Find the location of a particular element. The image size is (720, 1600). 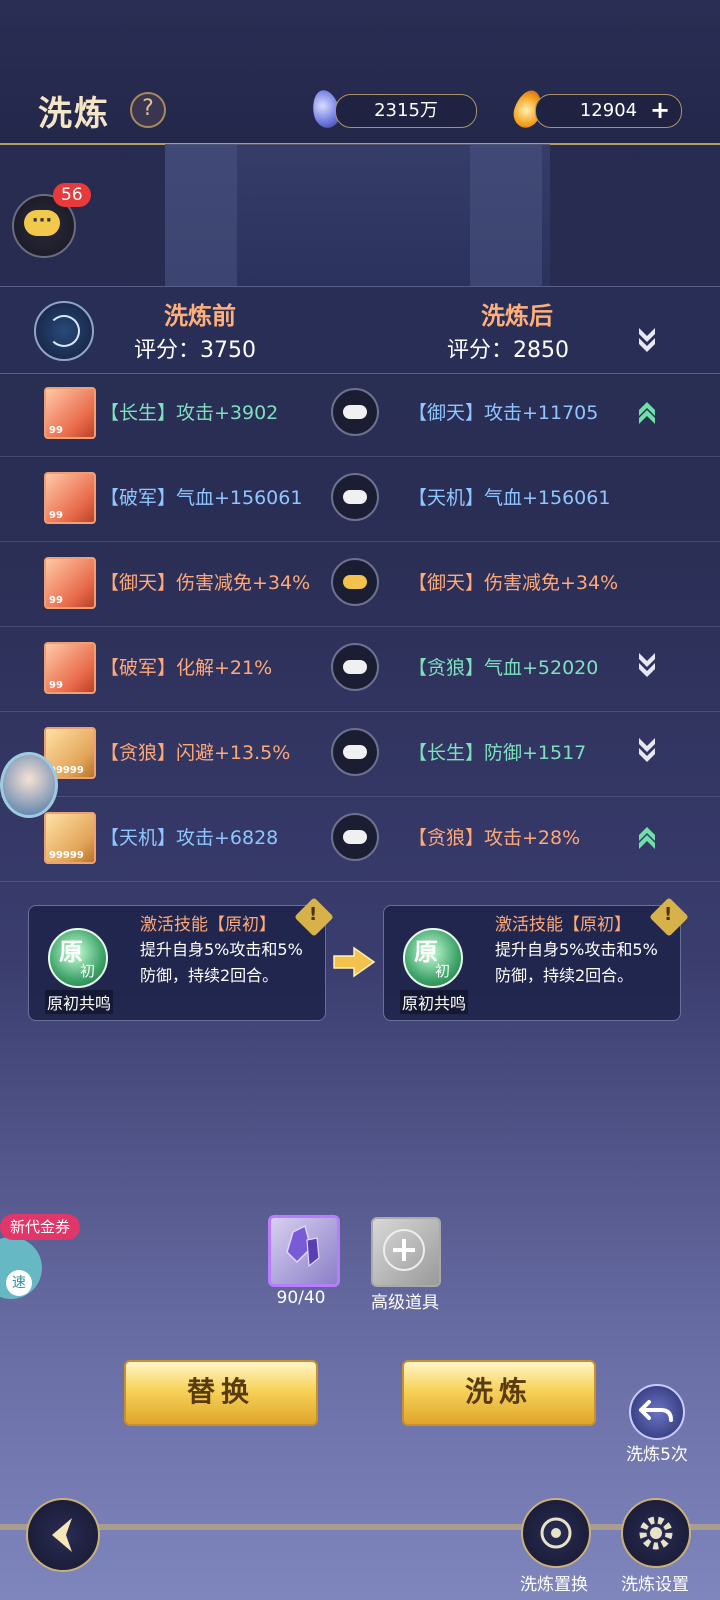

refine-swap-label: 洗炼置换 is located at coordinates (554, 1585).